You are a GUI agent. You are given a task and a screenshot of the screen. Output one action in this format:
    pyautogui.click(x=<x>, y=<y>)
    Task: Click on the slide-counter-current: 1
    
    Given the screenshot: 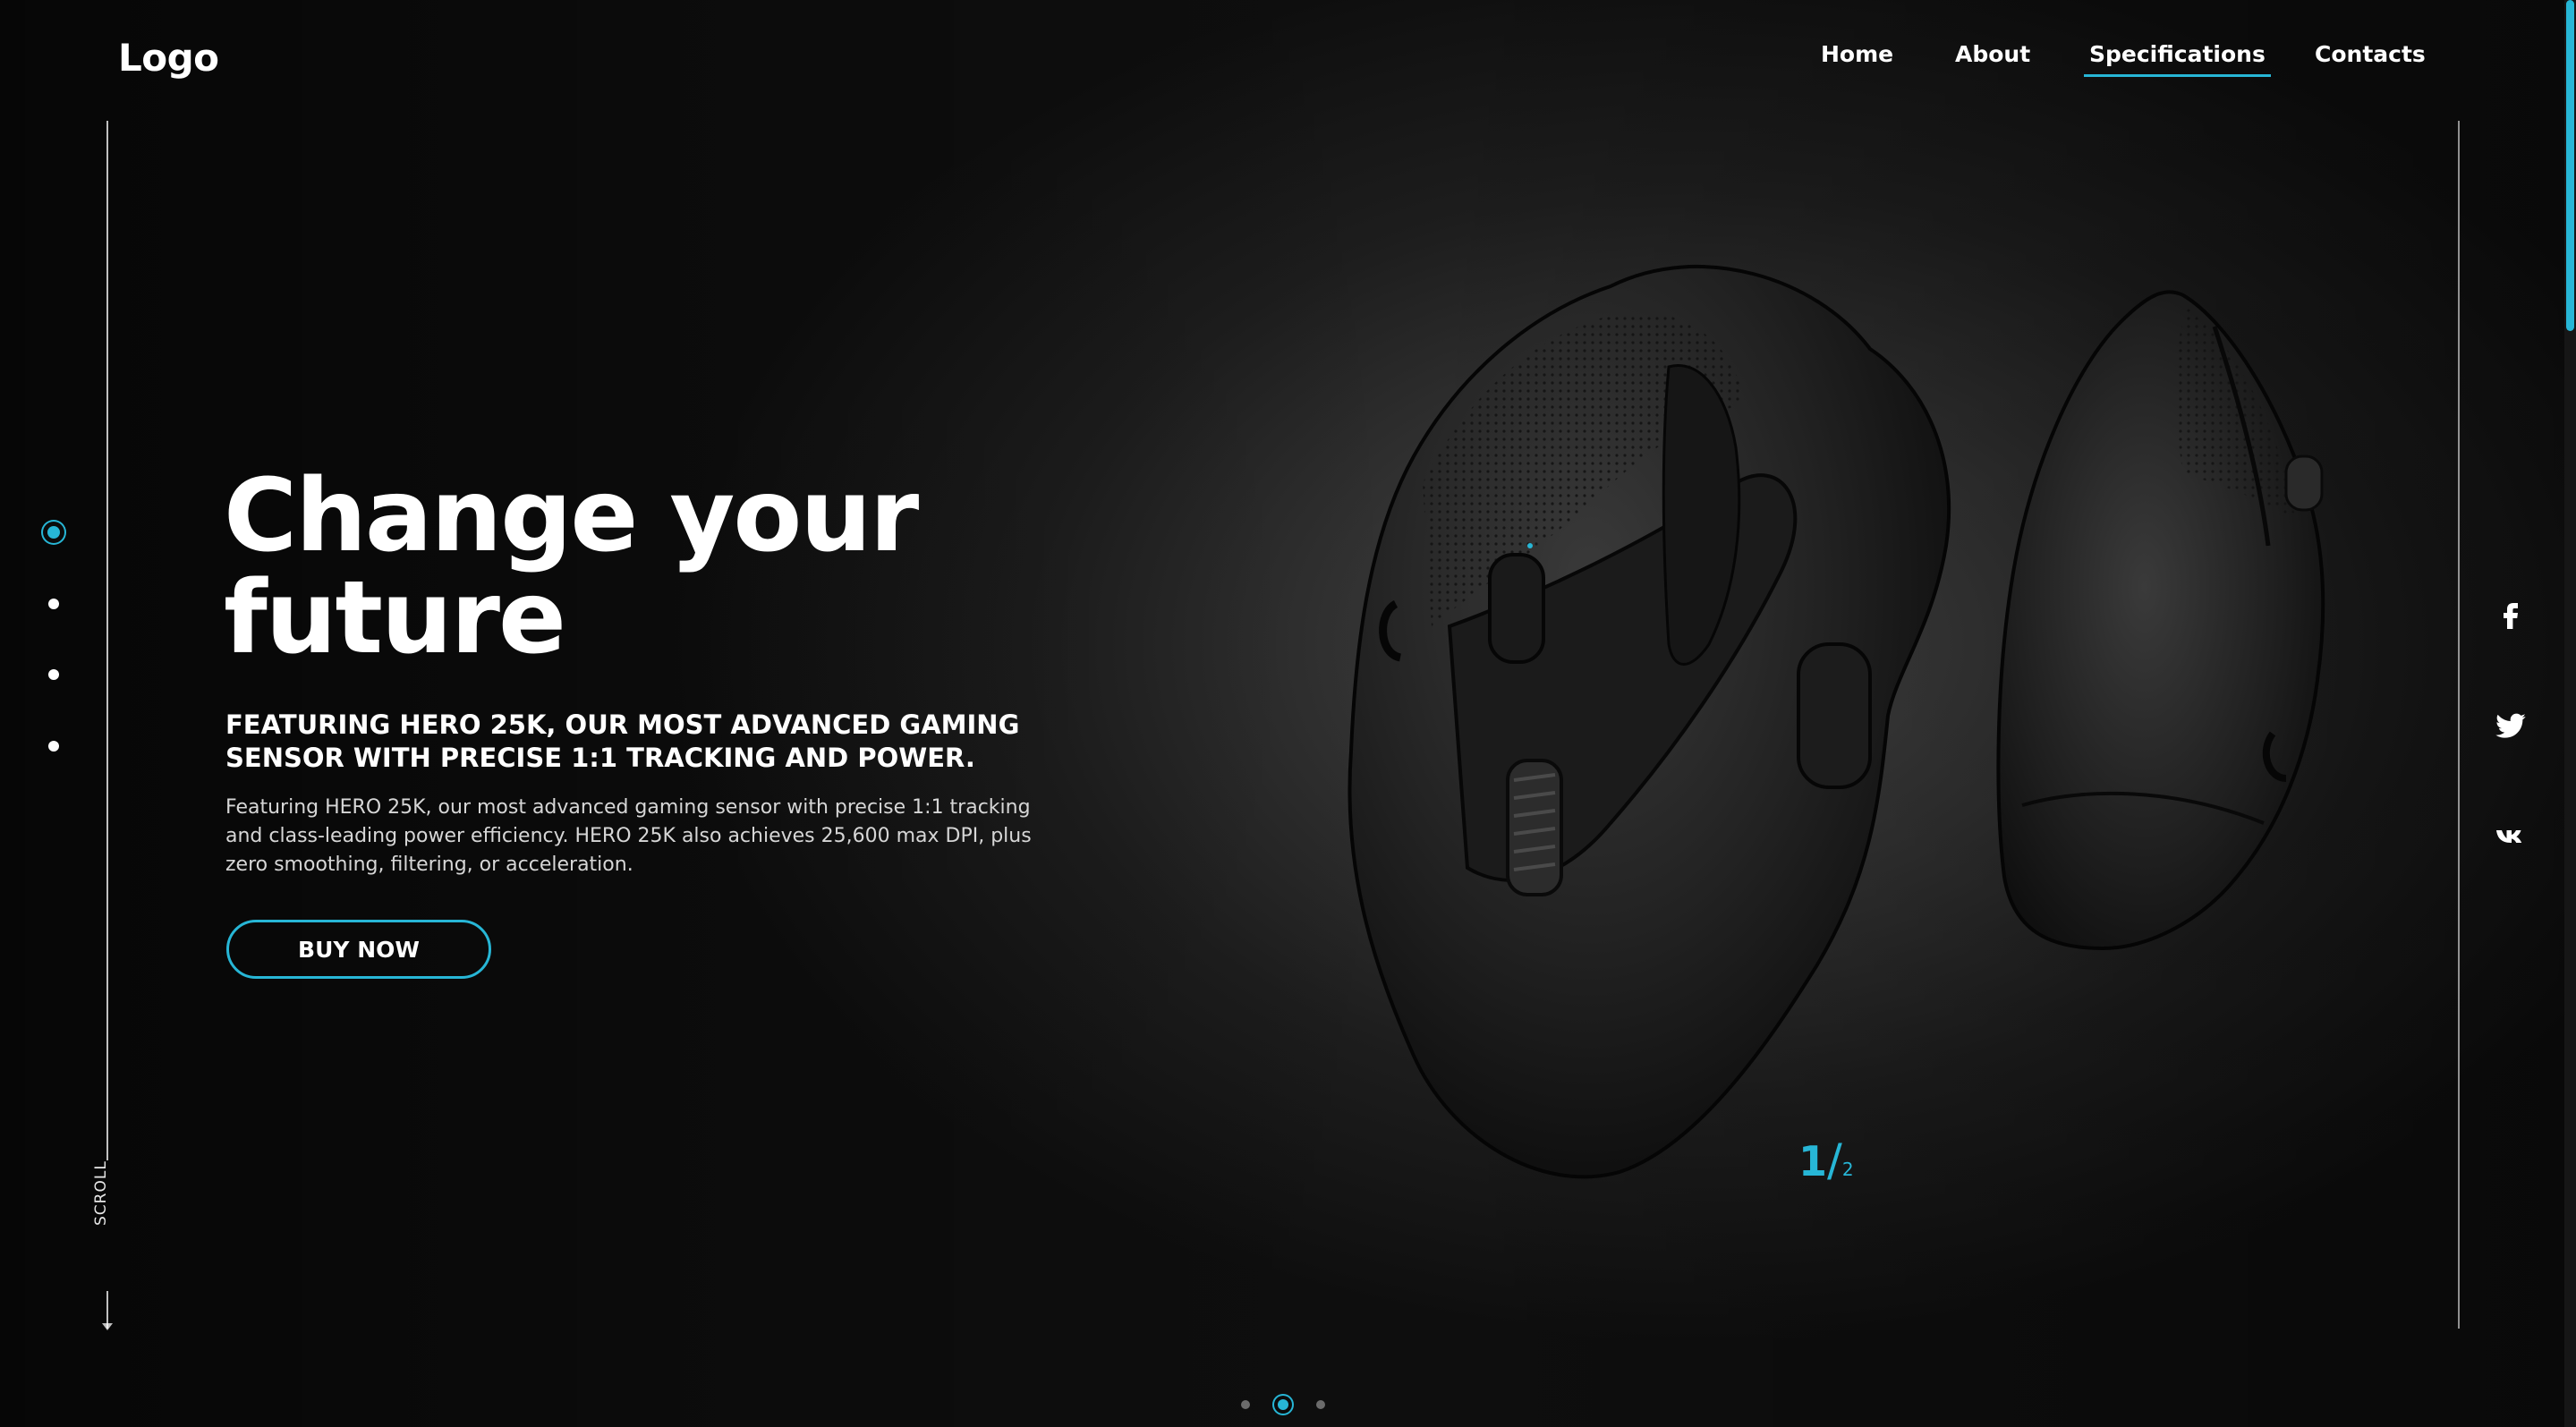 What is the action you would take?
    pyautogui.click(x=1813, y=1161)
    